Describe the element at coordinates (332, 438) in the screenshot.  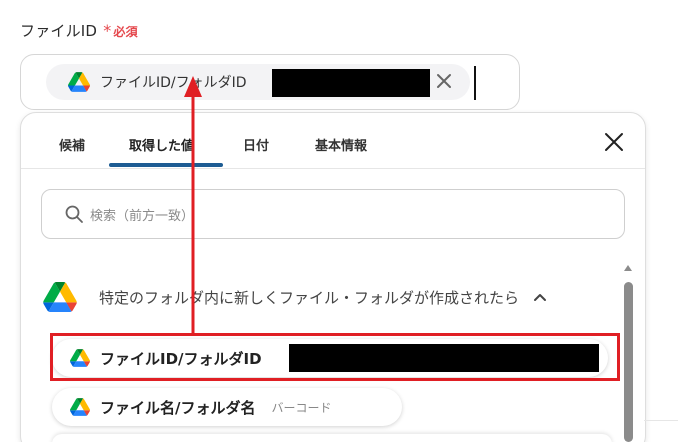
I see `list-item` at that location.